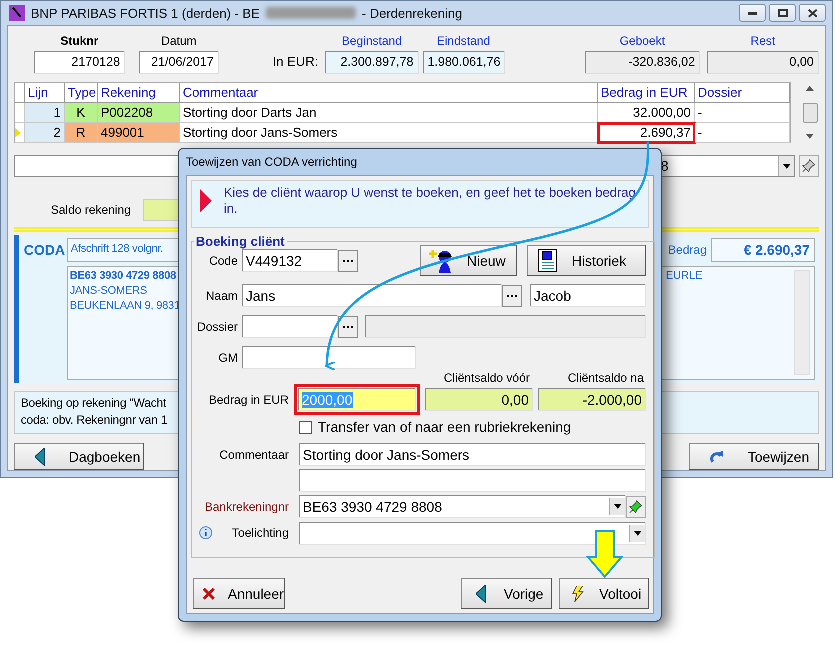 The width and height of the screenshot is (835, 645). Describe the element at coordinates (290, 260) in the screenshot. I see `input-field: V449132` at that location.